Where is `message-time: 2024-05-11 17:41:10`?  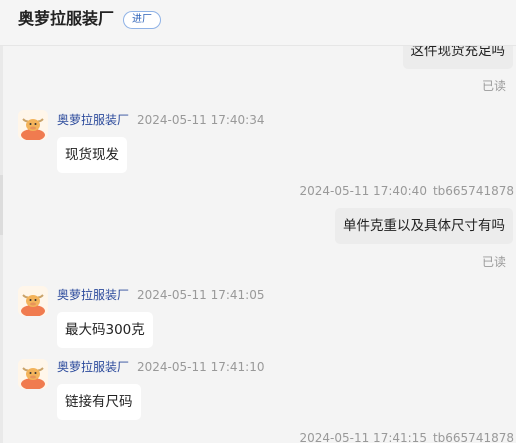 message-time: 2024-05-11 17:41:10 is located at coordinates (201, 367).